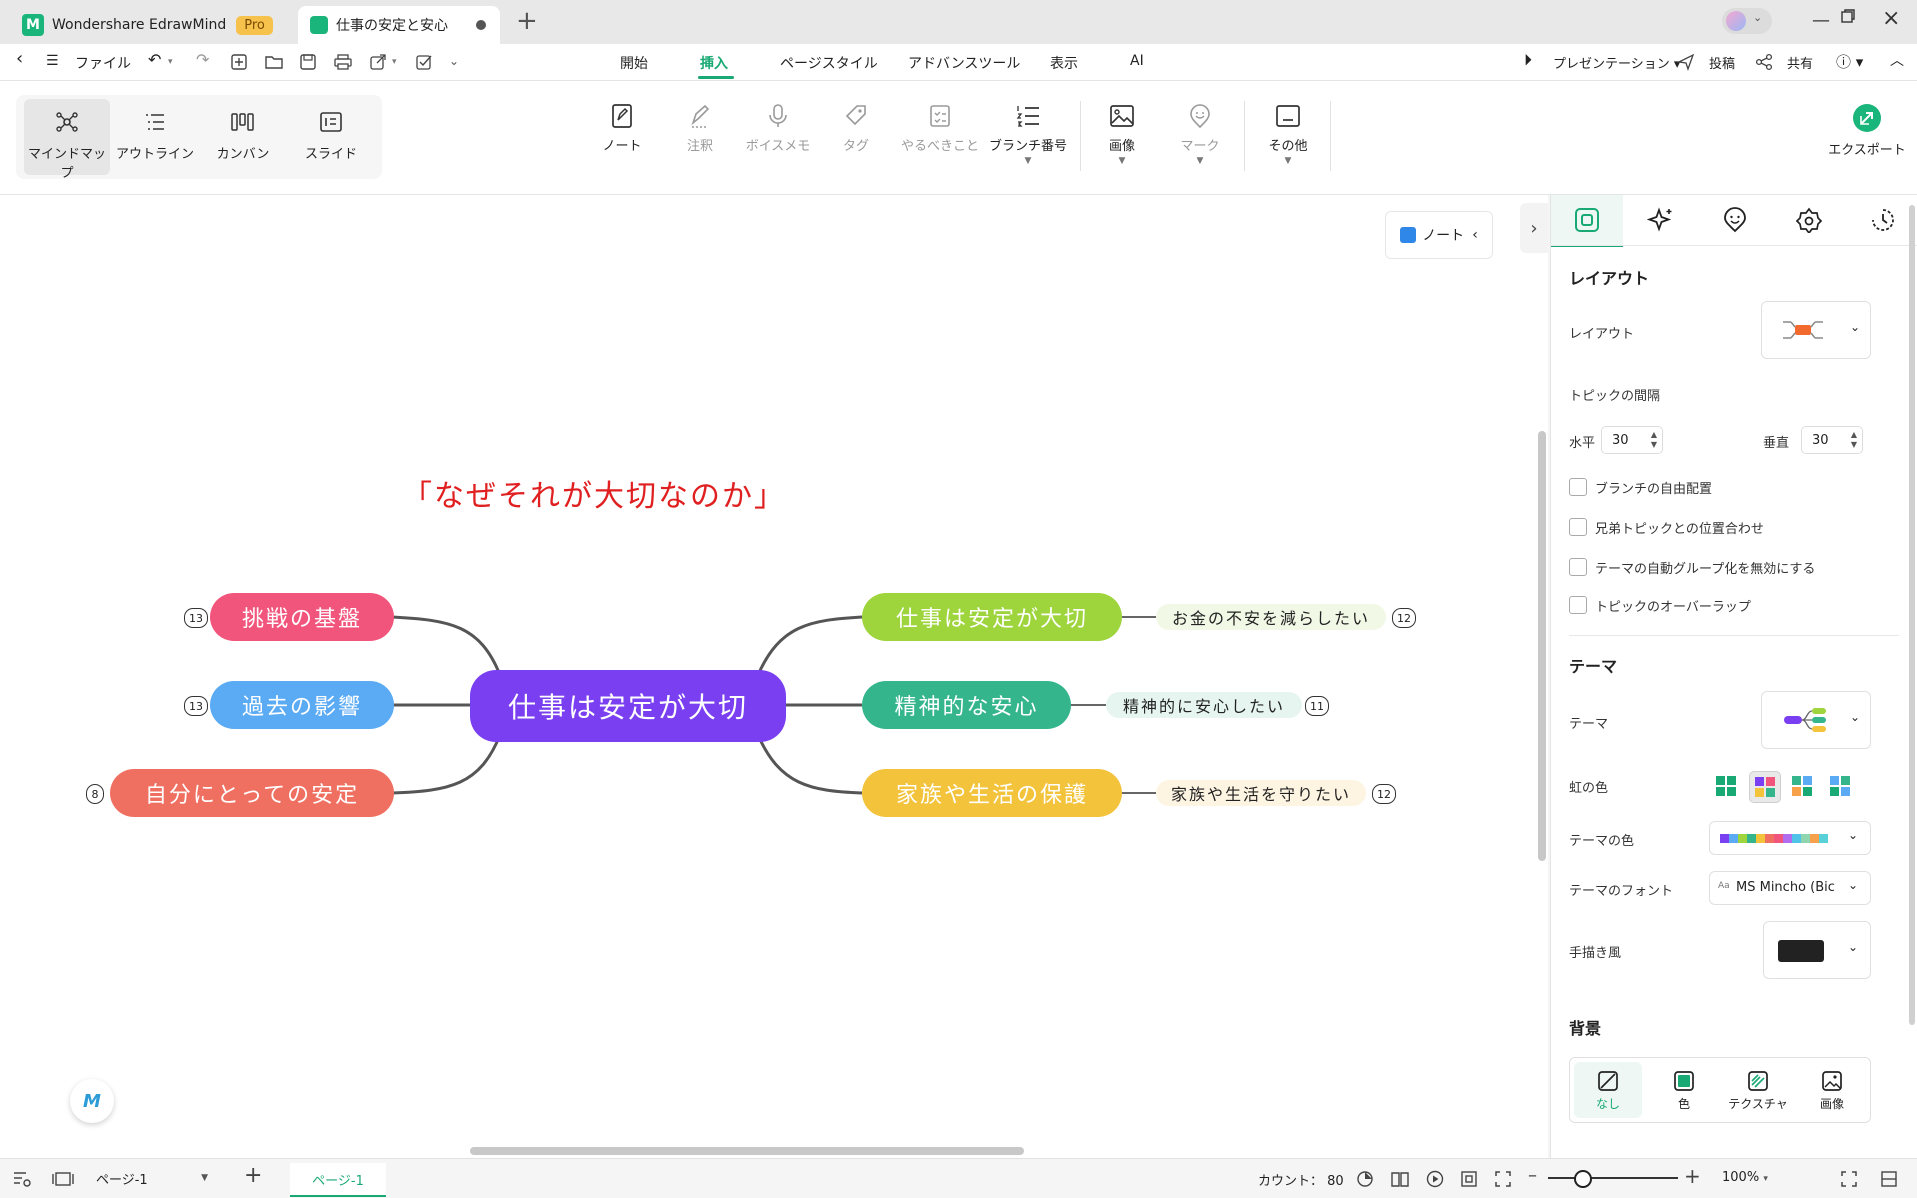  I want to click on tab-layout-style, so click(1587, 221).